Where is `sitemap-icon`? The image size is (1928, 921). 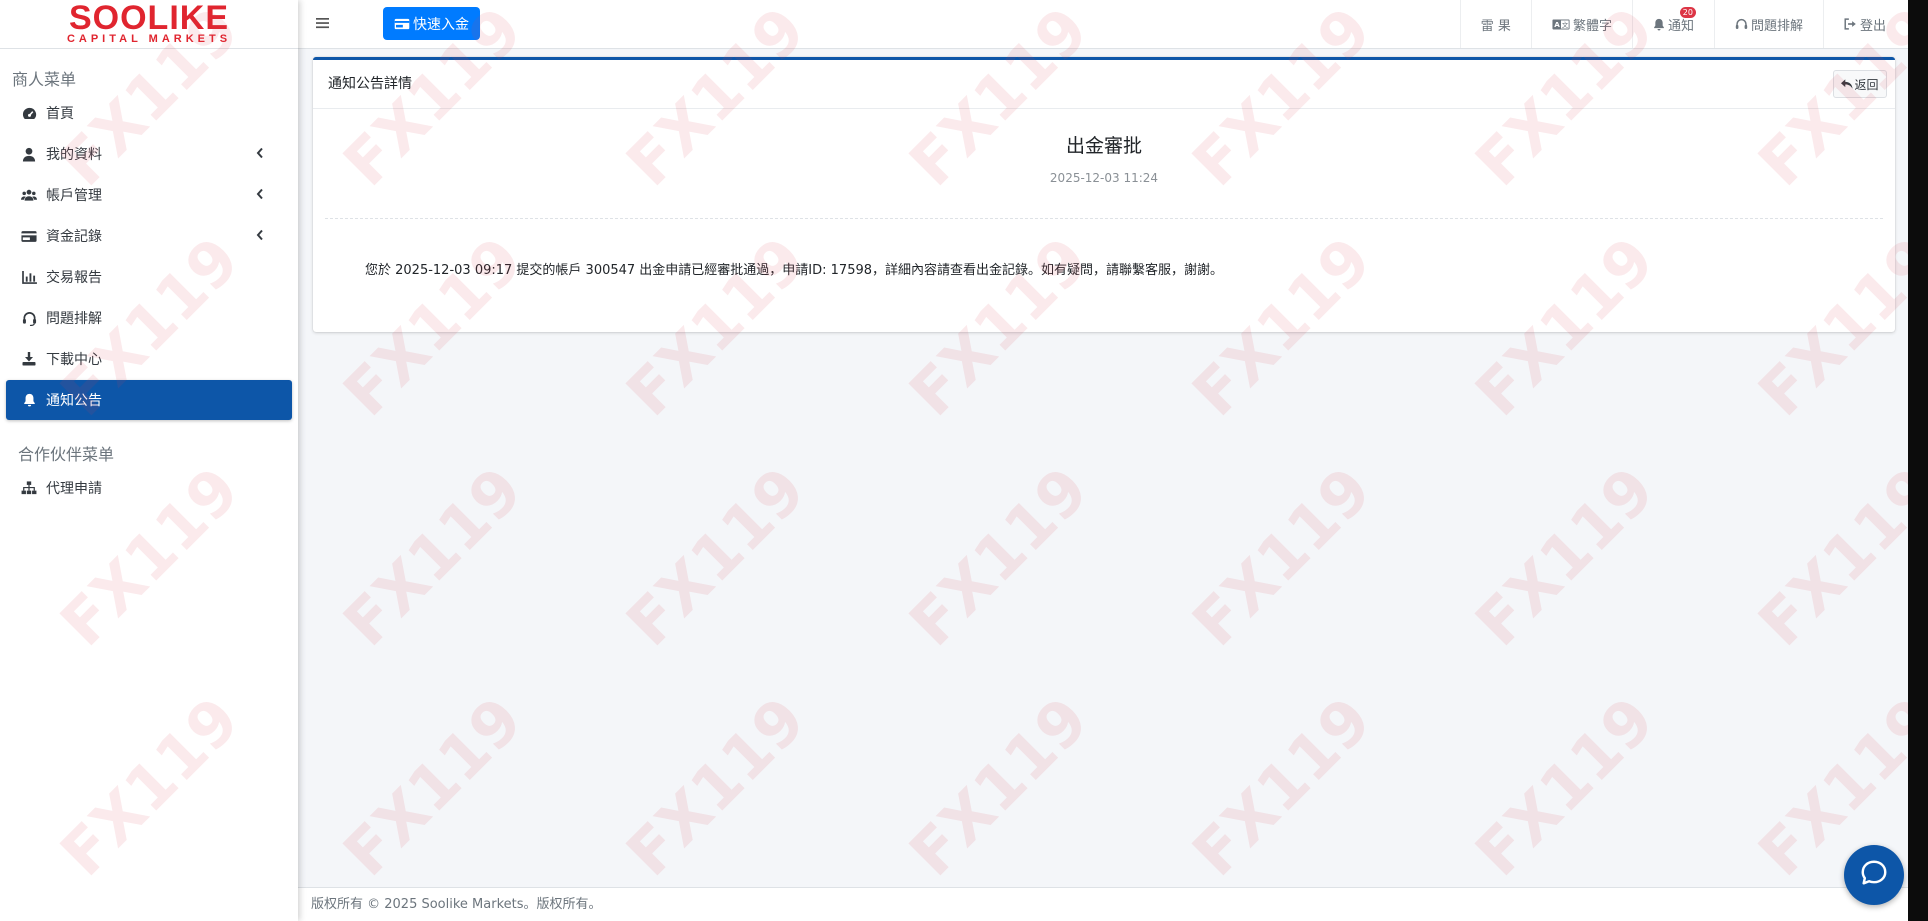
sitemap-icon is located at coordinates (29, 488).